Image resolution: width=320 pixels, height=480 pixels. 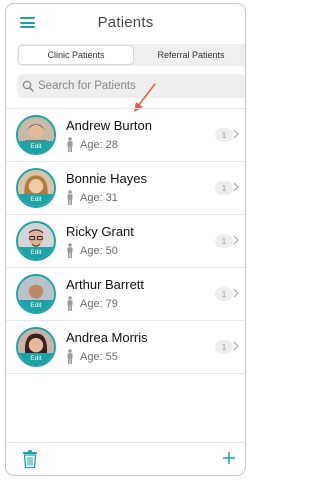 I want to click on patient-age: Age: 50, so click(x=92, y=250).